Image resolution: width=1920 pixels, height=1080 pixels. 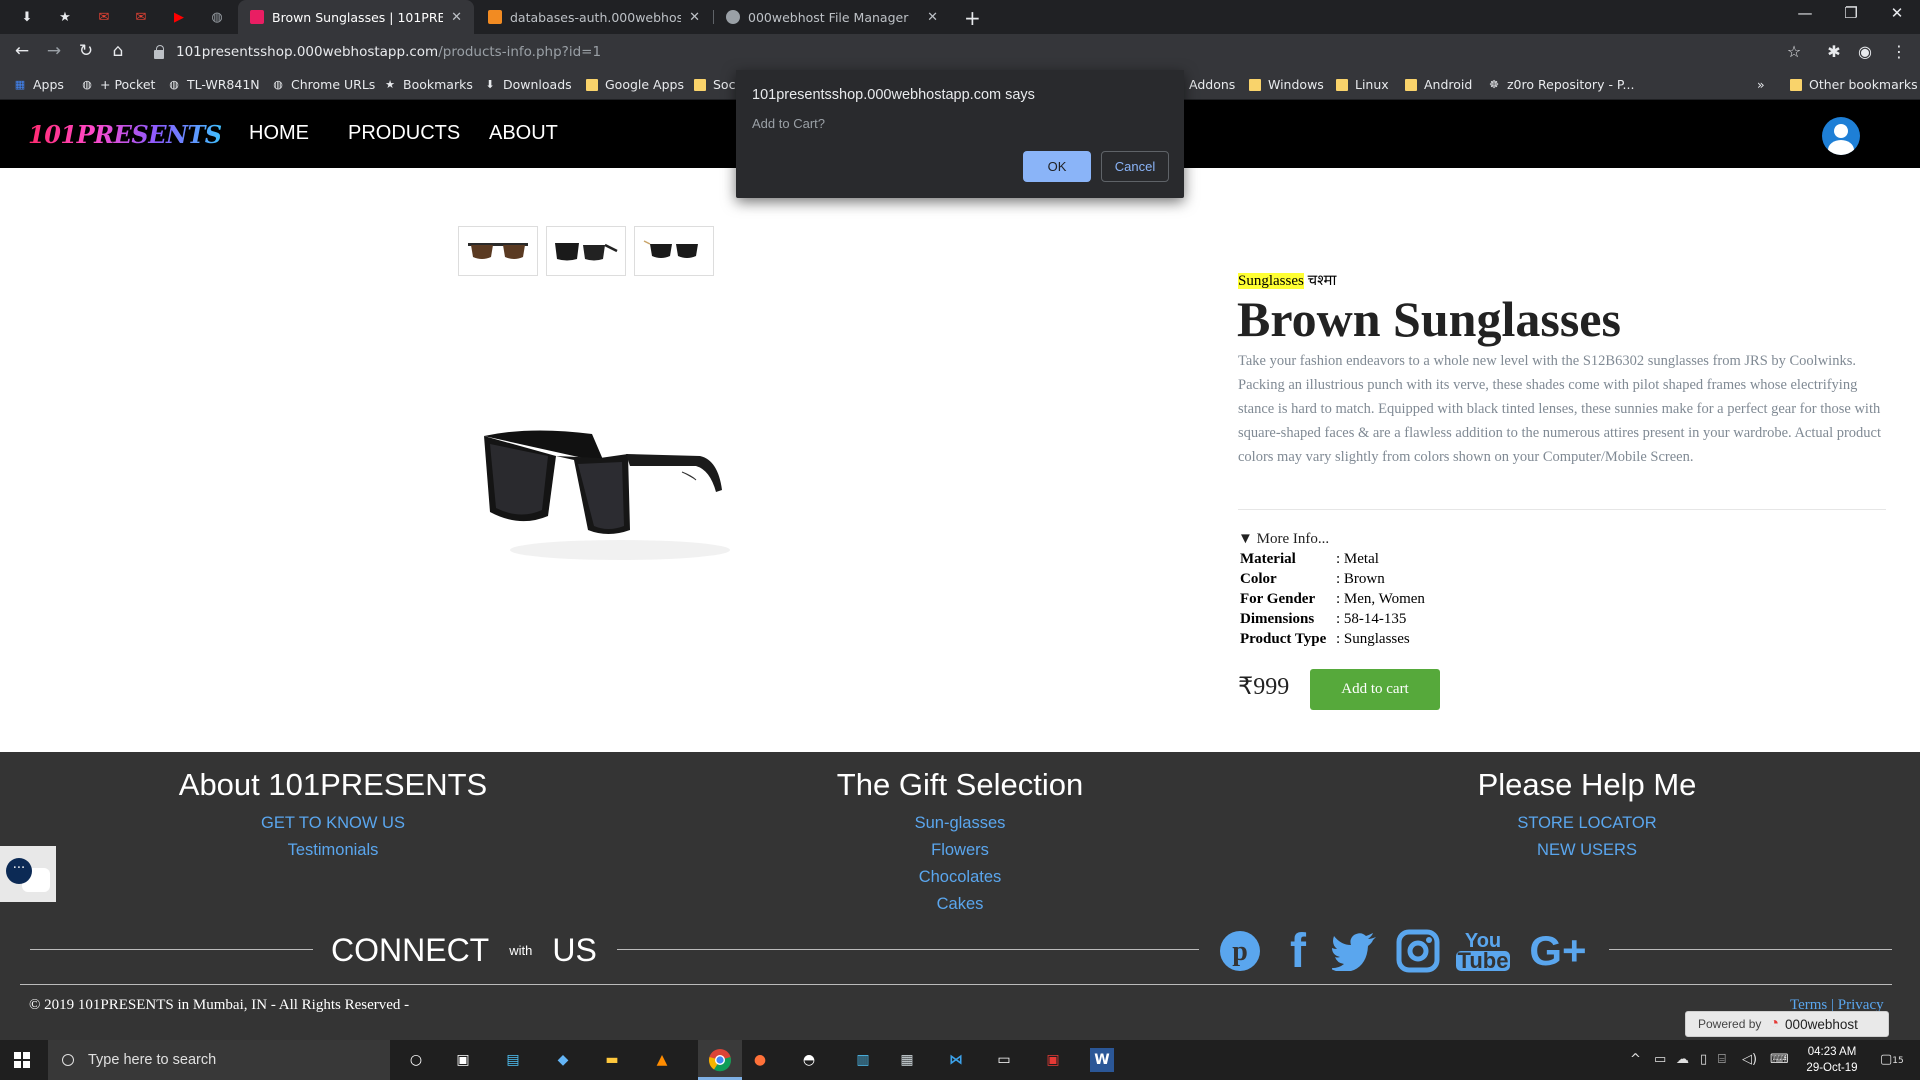 I want to click on battery-icon: ▯, so click(x=1703, y=1059).